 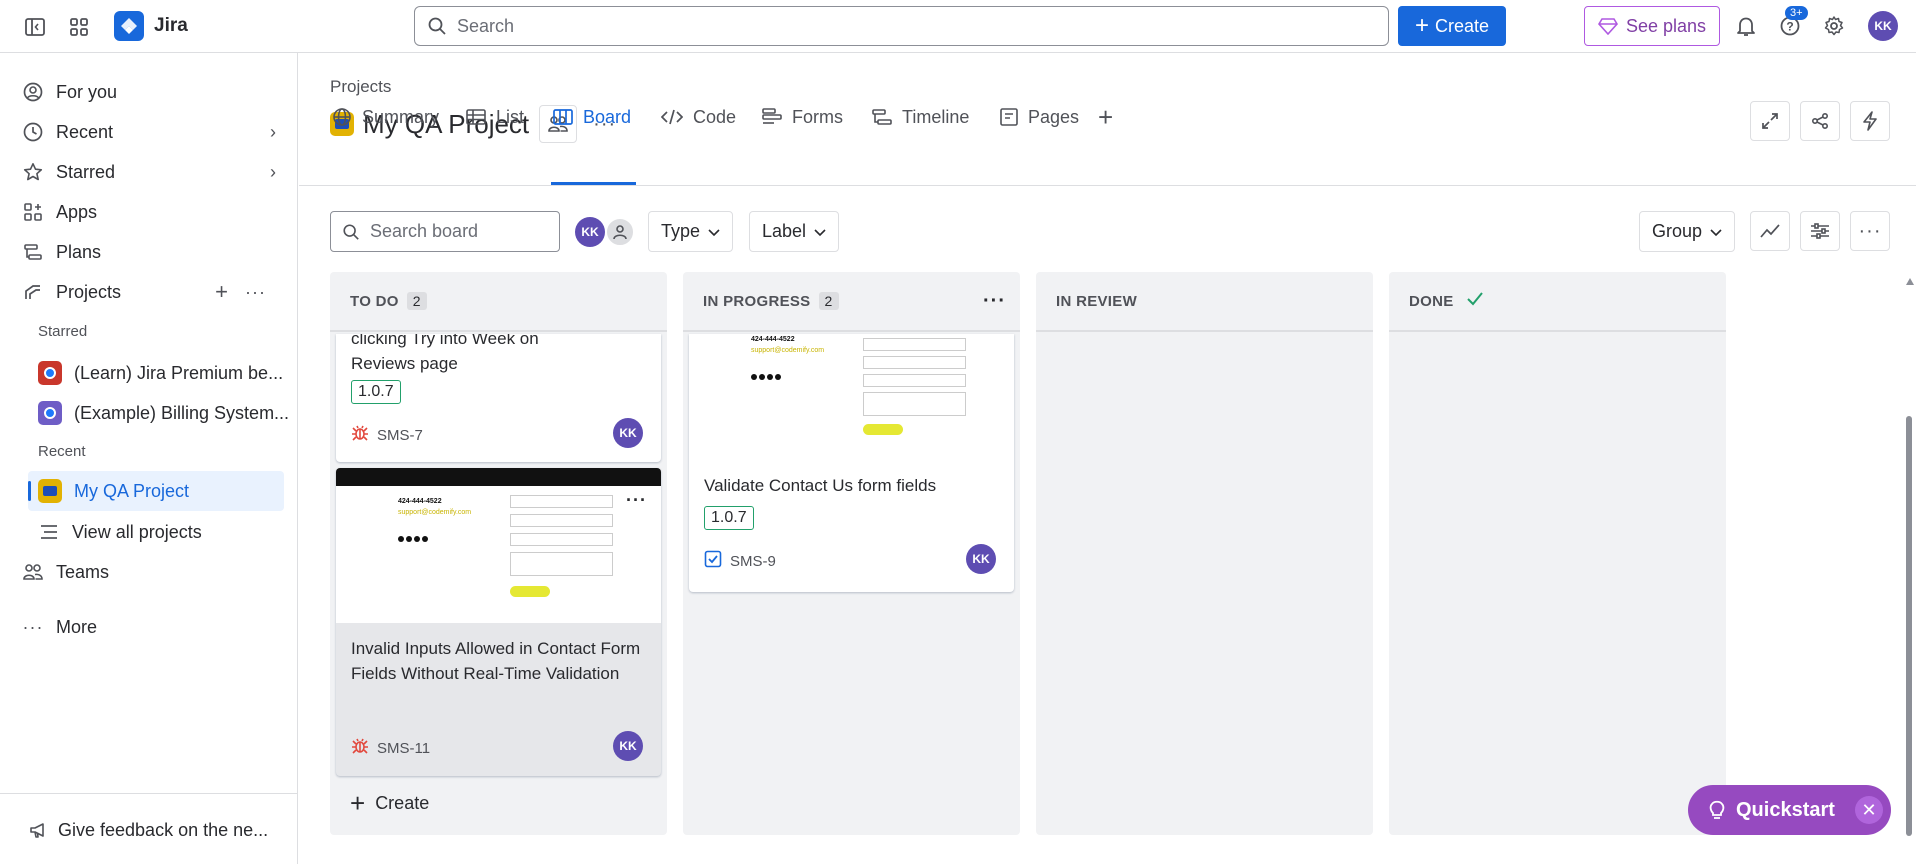 I want to click on search-input: Search, so click(x=901, y=26).